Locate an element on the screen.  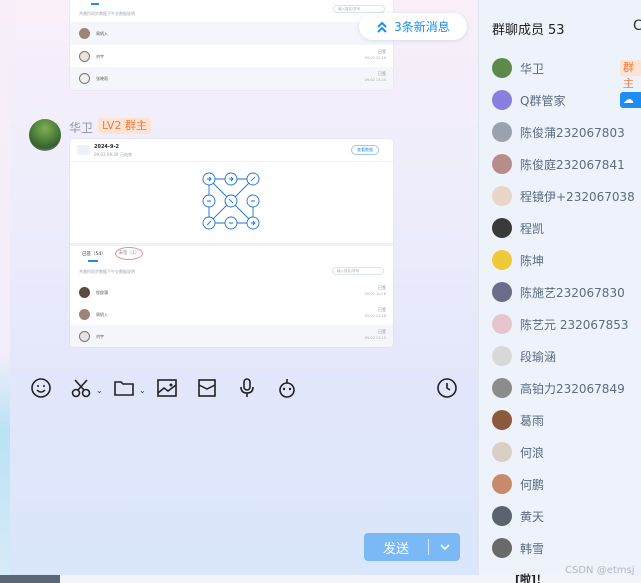
folder-icon is located at coordinates (124, 388).